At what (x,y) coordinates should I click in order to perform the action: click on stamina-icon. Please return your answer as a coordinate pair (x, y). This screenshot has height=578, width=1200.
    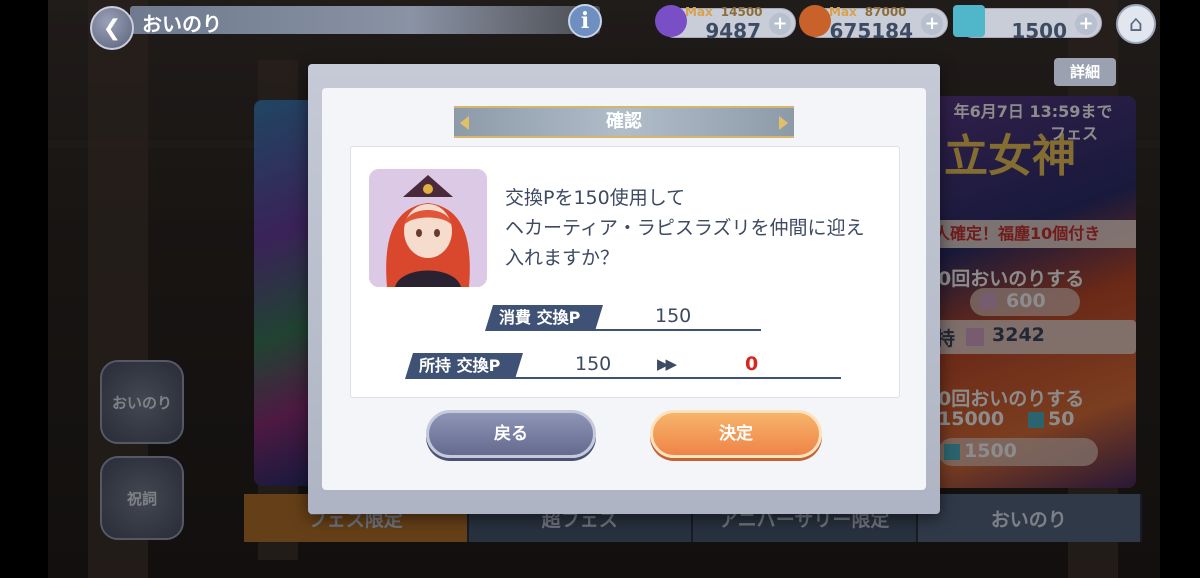
    Looking at the image, I should click on (671, 21).